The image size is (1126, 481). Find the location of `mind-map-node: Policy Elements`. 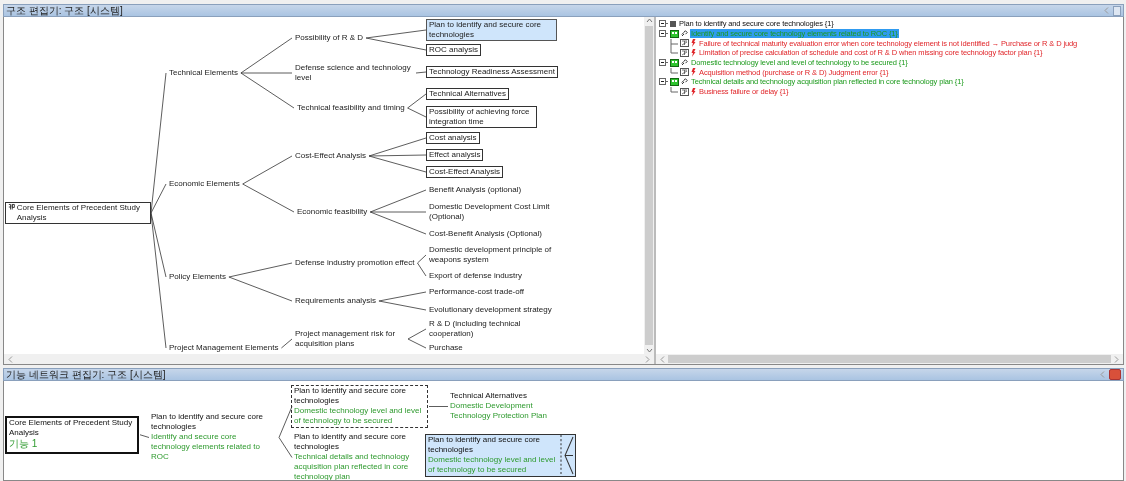

mind-map-node: Policy Elements is located at coordinates (197, 277).